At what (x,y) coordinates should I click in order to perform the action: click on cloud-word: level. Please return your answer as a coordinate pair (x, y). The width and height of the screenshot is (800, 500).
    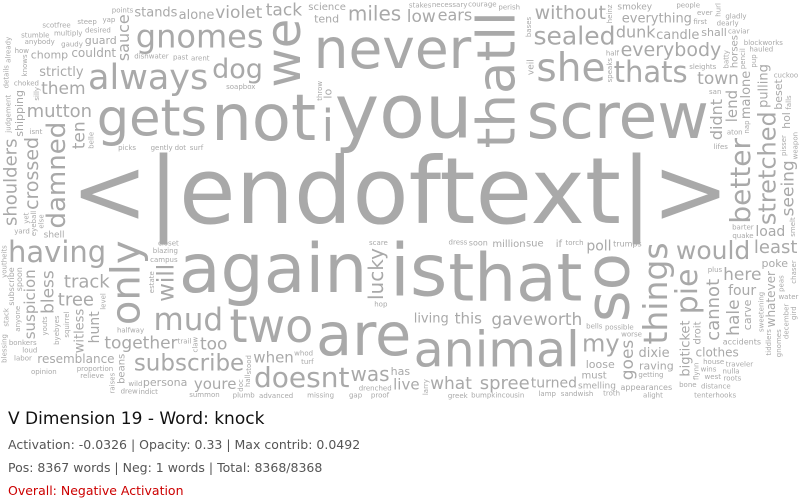
    Looking at the image, I should click on (103, 301).